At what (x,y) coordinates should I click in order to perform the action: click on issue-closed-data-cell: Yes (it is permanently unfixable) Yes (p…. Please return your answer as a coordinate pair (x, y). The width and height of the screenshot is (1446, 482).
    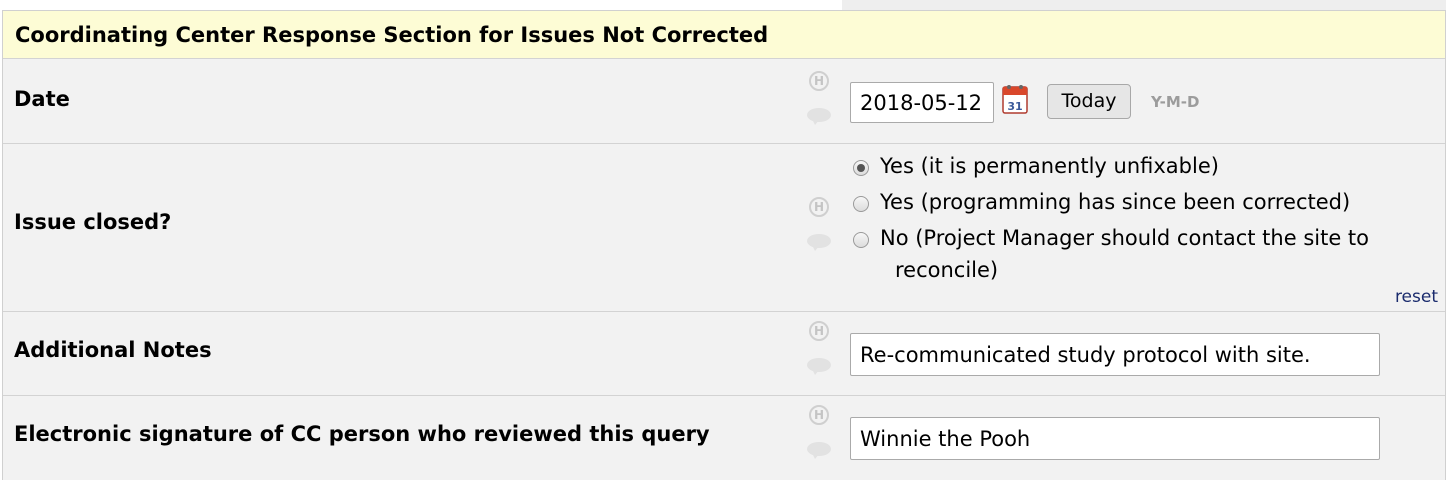
    Looking at the image, I should click on (1143, 227).